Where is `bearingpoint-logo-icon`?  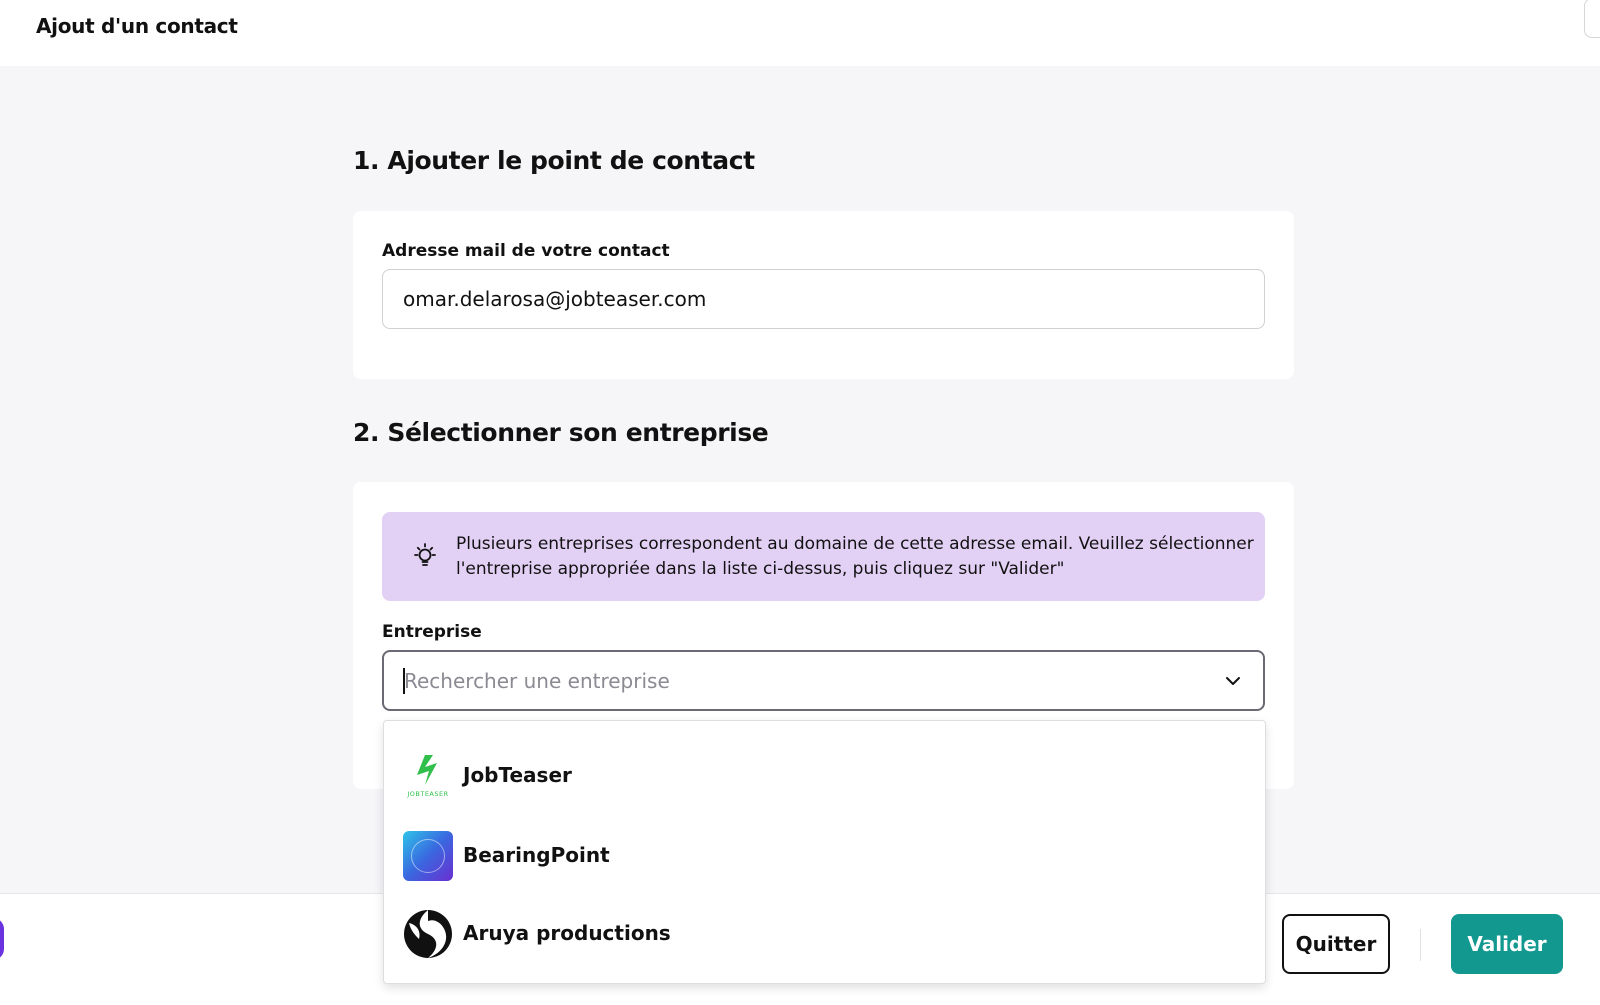 bearingpoint-logo-icon is located at coordinates (428, 856).